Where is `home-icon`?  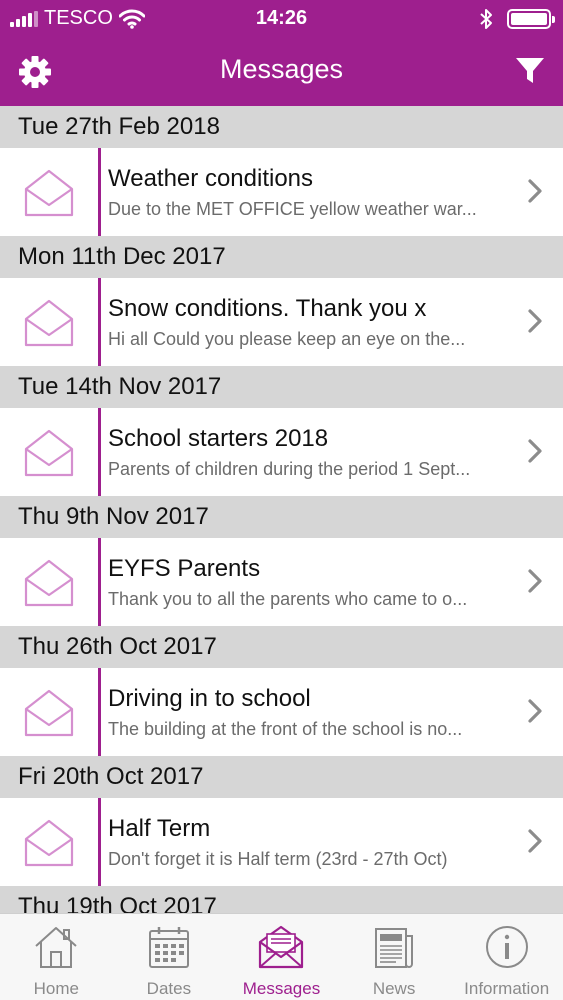
home-icon is located at coordinates (56, 947).